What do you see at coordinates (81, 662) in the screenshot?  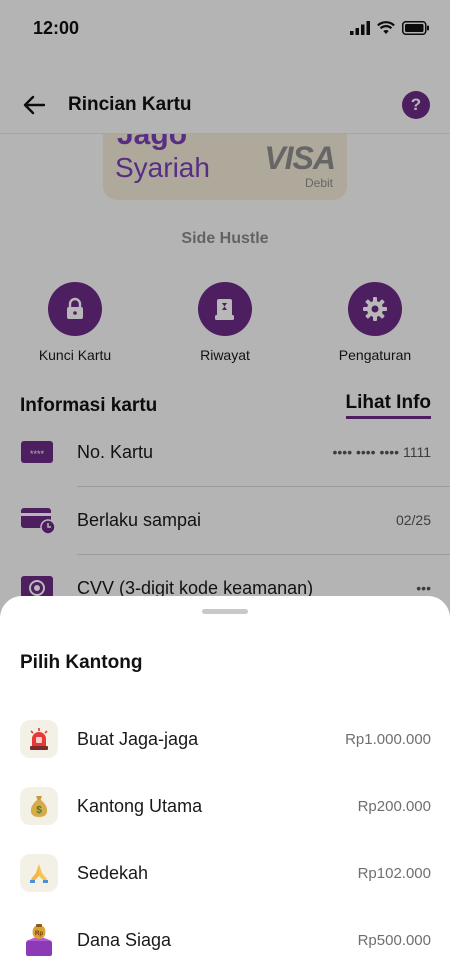 I see `sheet-title: Pilih Kantong` at bounding box center [81, 662].